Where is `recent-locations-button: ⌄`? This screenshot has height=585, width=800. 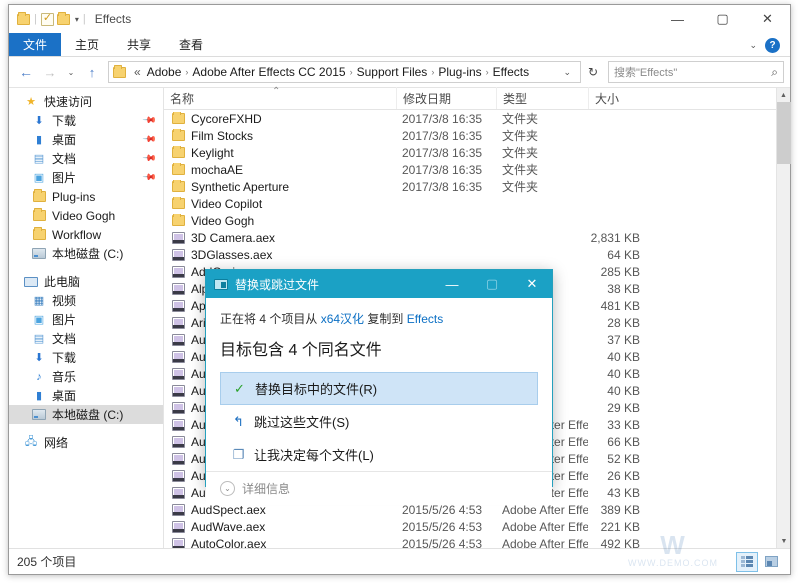
recent-locations-button: ⌄ is located at coordinates (71, 72).